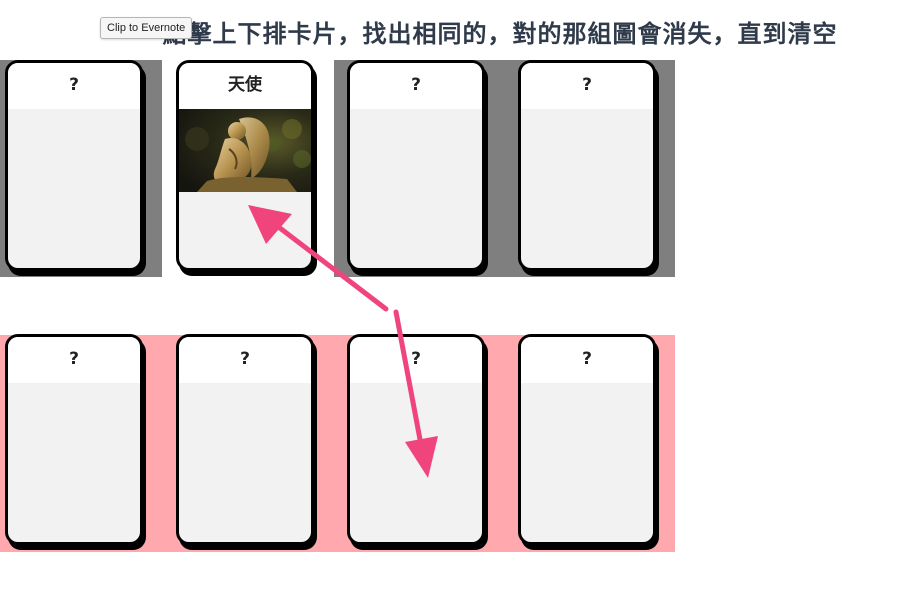 This screenshot has width=913, height=597. I want to click on angel-statue-photo, so click(245, 150).